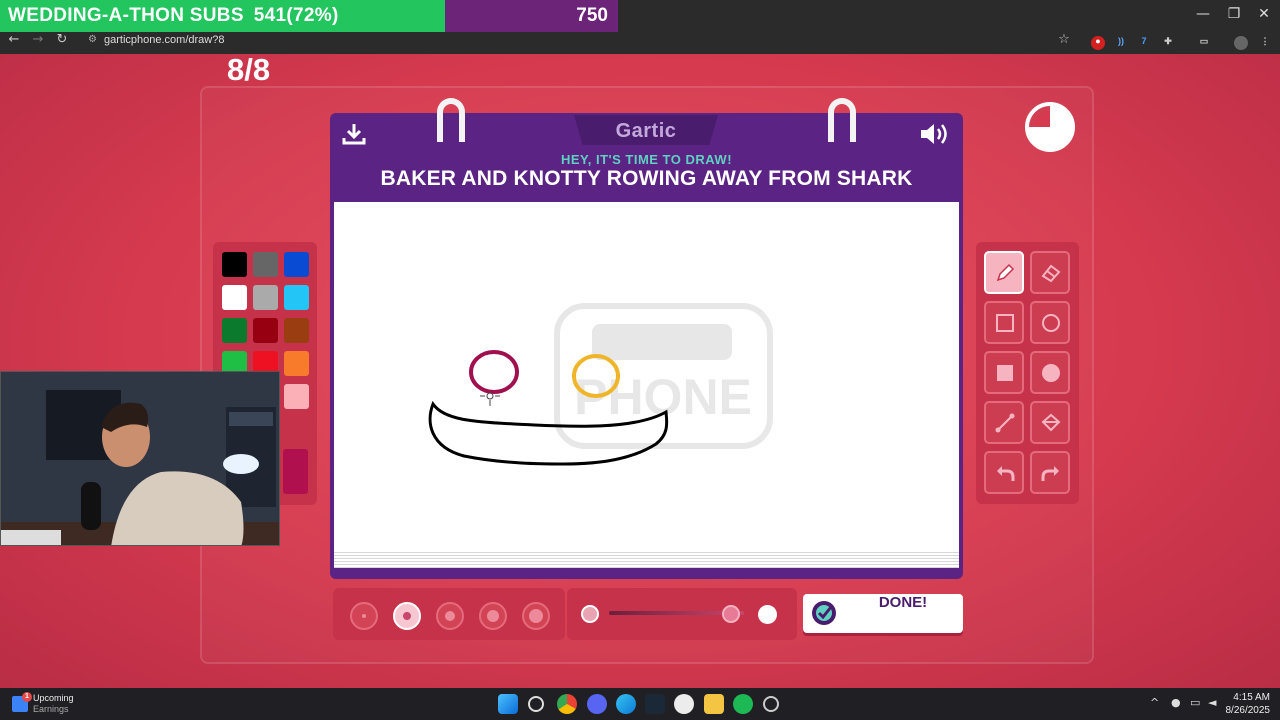 The image size is (1280, 720). What do you see at coordinates (1027, 373) in the screenshot?
I see `tool-panel` at bounding box center [1027, 373].